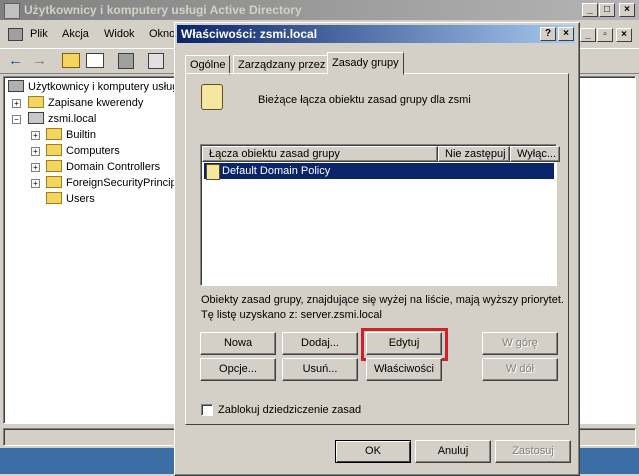 The width and height of the screenshot is (639, 476). I want to click on menu-item-akcja: Akcja, so click(75, 34).